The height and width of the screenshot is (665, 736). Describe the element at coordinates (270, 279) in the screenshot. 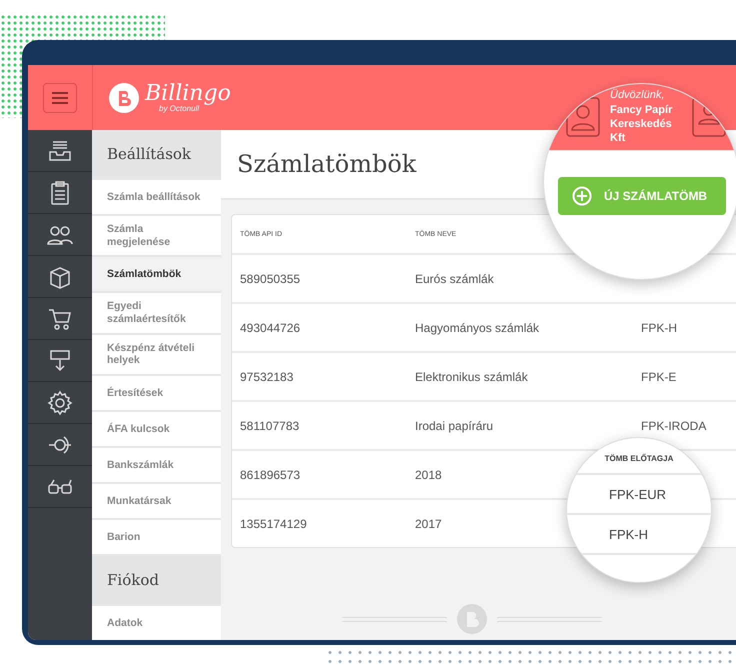

I see `table-cell: 589050355` at that location.